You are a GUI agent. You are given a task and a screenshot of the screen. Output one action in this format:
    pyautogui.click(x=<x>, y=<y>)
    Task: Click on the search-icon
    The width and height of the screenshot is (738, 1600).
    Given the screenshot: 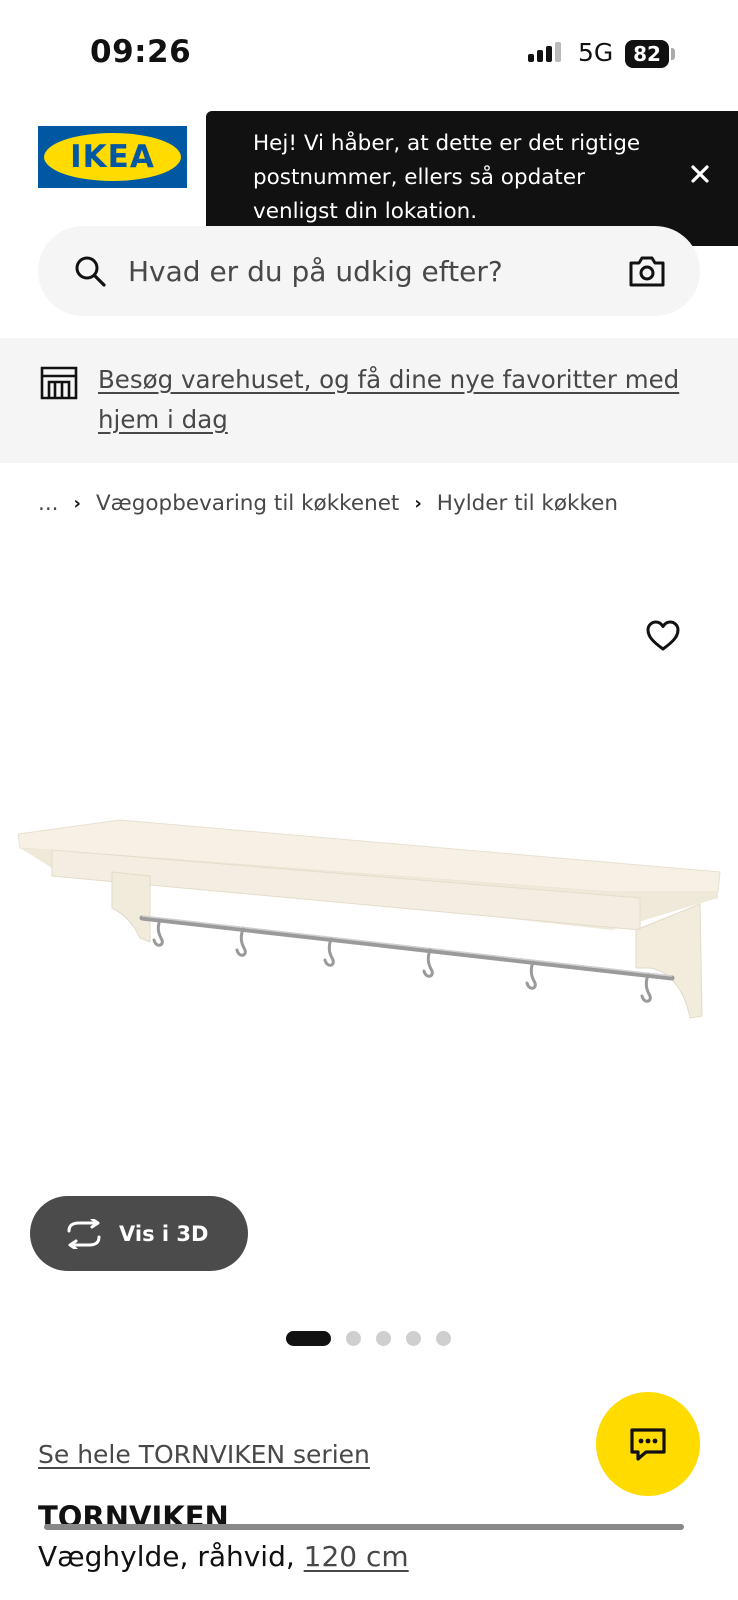 What is the action you would take?
    pyautogui.click(x=90, y=271)
    